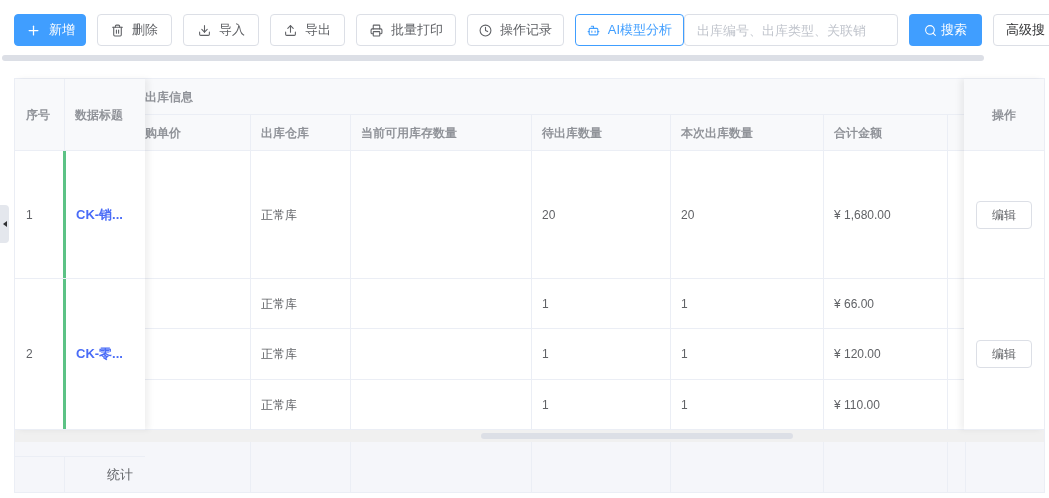 The height and width of the screenshot is (498, 1049). Describe the element at coordinates (930, 30) in the screenshot. I see `search-icon` at that location.